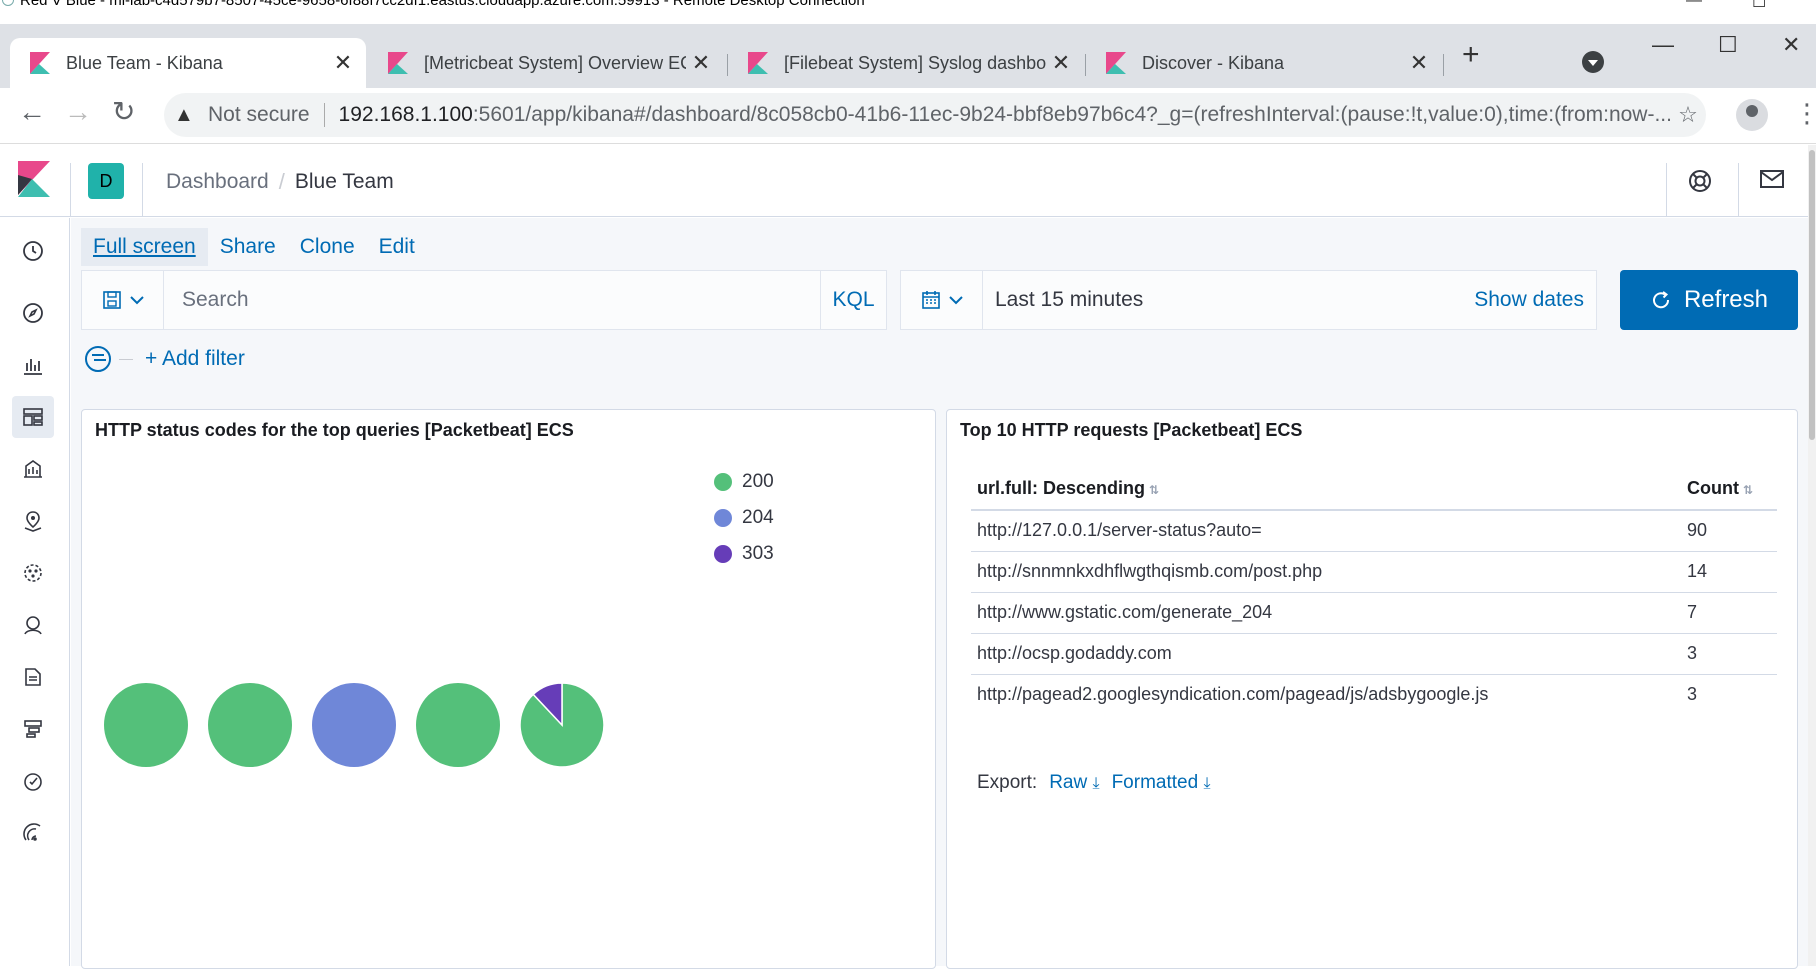 Image resolution: width=1816 pixels, height=969 pixels. Describe the element at coordinates (33, 521) in the screenshot. I see `maps-icon` at that location.